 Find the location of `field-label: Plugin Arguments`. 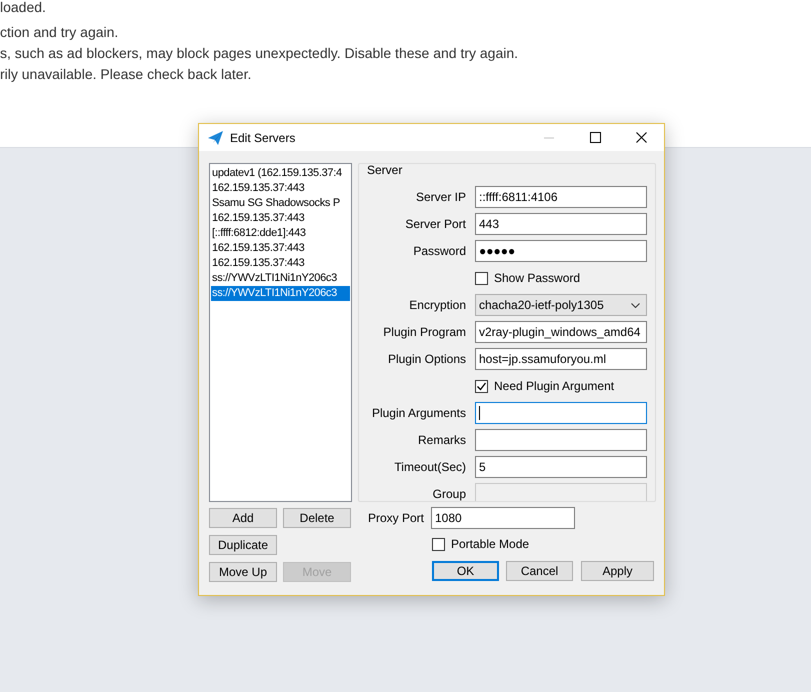

field-label: Plugin Arguments is located at coordinates (419, 413).